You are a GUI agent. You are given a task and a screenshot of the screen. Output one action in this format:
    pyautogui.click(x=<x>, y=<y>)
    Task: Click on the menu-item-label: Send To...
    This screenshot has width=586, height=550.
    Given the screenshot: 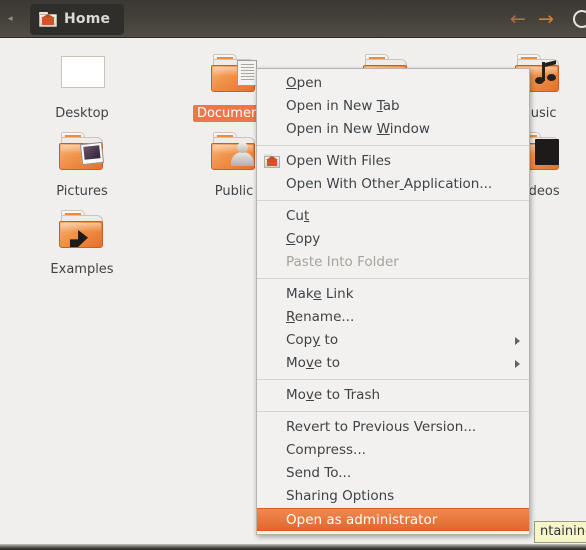 What is the action you would take?
    pyautogui.click(x=319, y=473)
    